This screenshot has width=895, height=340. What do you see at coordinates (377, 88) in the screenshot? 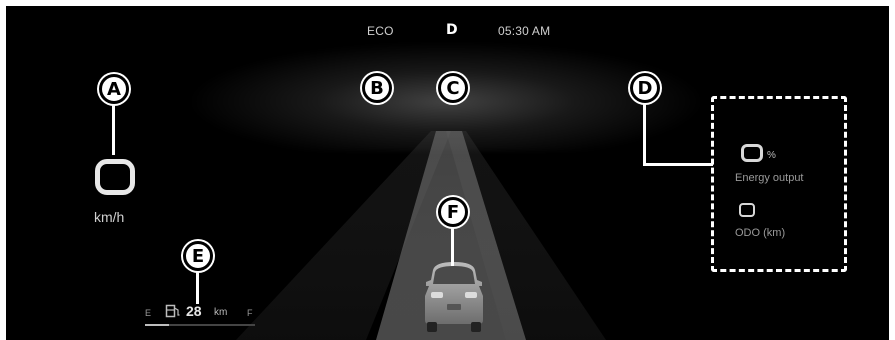
I see `callout-b: B` at bounding box center [377, 88].